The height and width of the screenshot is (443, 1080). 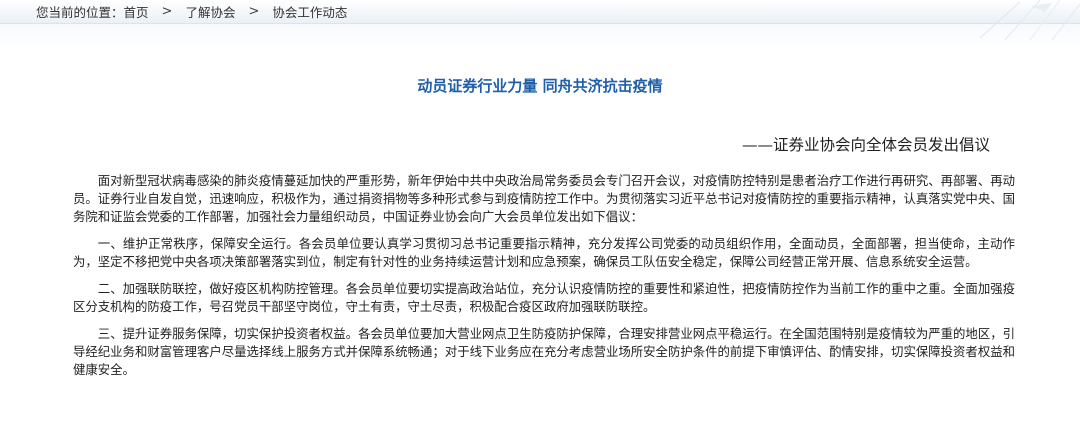 I want to click on article-subtitle: ——证券业协会向全体会员发出倡议, so click(x=865, y=145).